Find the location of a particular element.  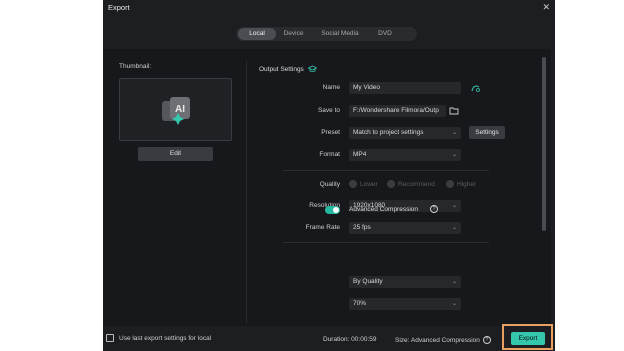

checkbox-box is located at coordinates (110, 338).